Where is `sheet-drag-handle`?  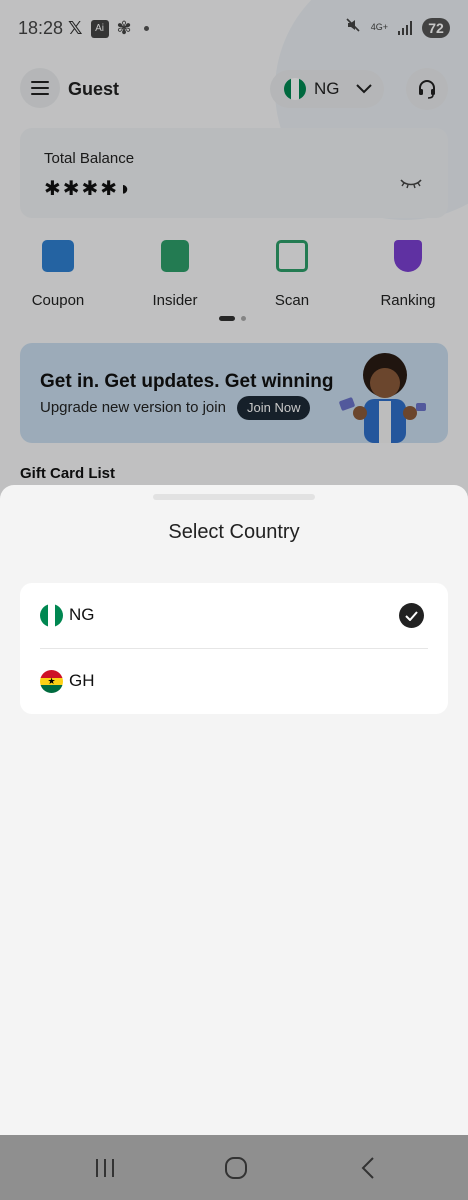
sheet-drag-handle is located at coordinates (234, 497).